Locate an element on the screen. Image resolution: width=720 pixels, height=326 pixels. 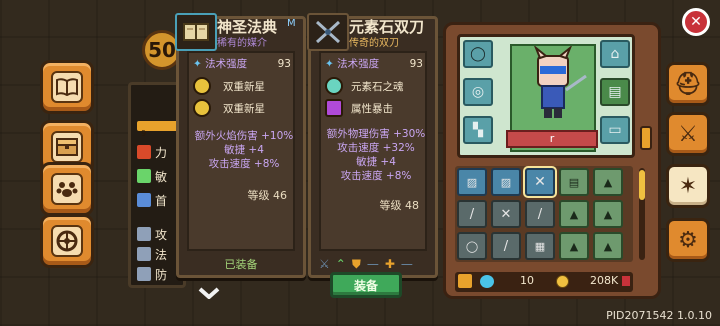
book-icon is located at coordinates (67, 87).